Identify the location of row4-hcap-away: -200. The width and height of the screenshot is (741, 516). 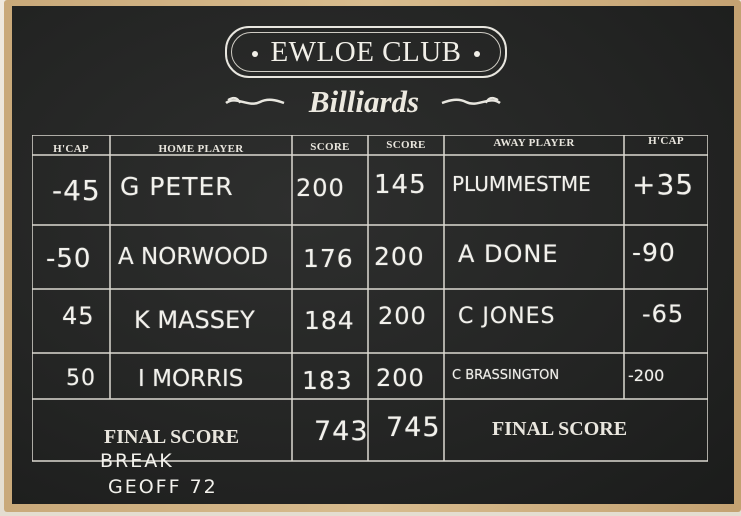
(646, 375).